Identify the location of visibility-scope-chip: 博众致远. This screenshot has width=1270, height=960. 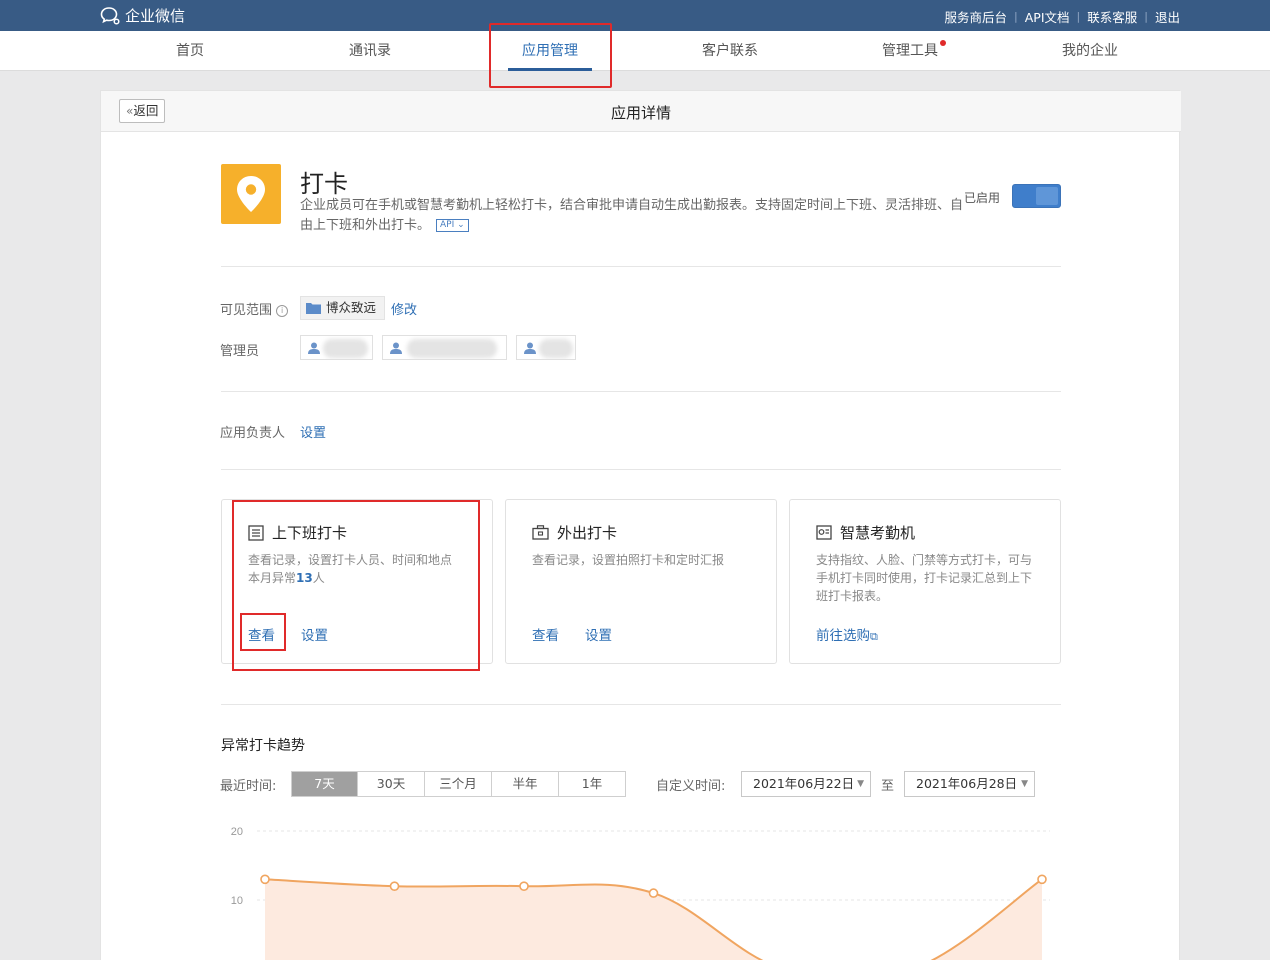
(343, 308).